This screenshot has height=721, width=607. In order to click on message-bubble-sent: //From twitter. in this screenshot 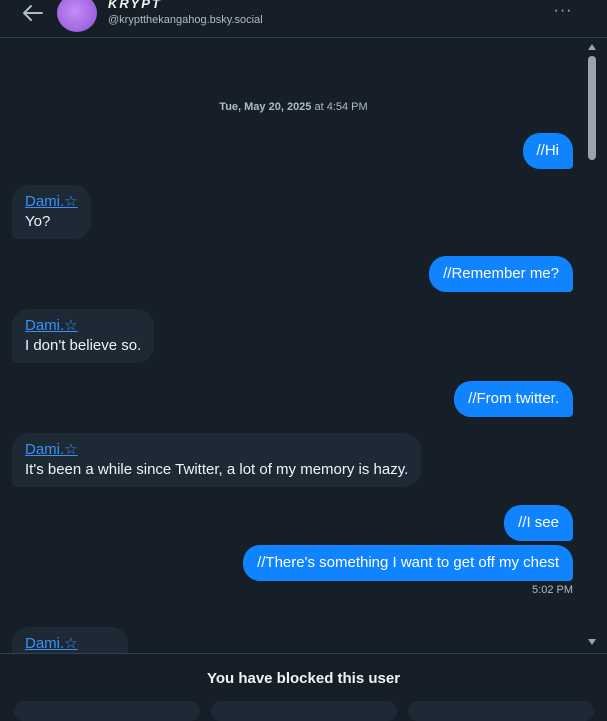, I will do `click(513, 399)`.